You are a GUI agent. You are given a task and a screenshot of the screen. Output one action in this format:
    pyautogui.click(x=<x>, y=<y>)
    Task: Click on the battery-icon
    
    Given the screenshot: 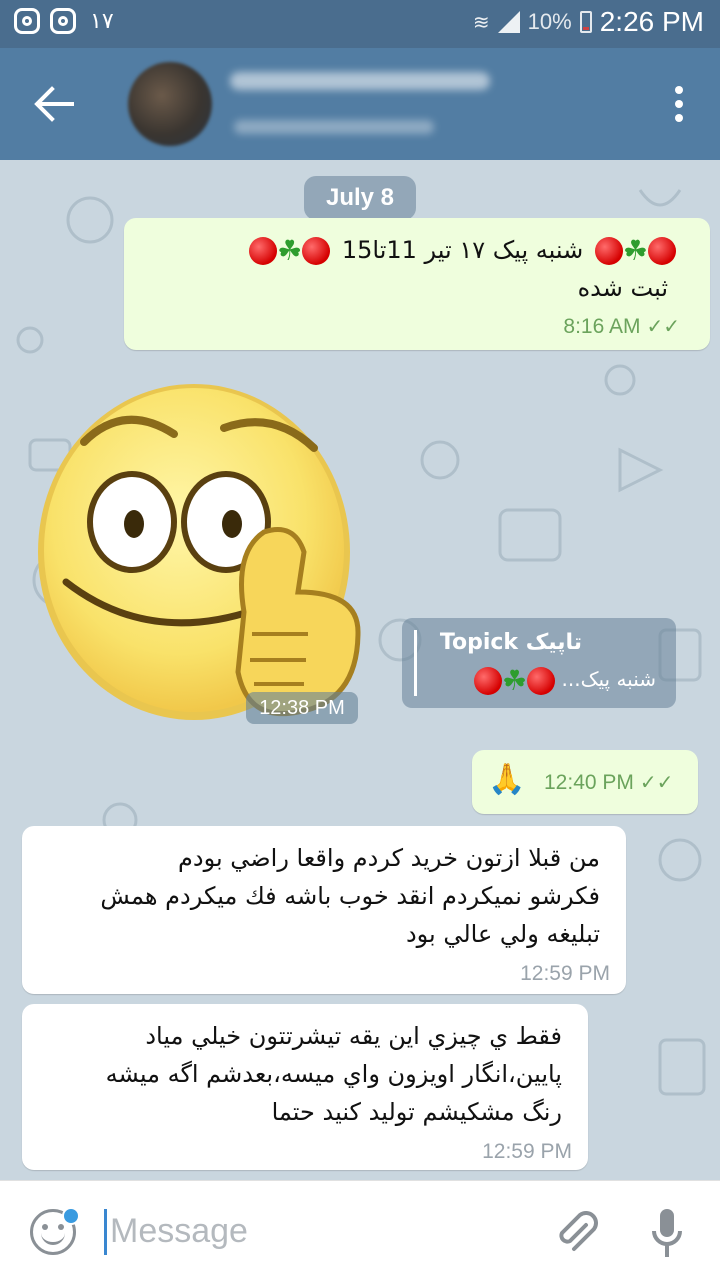 What is the action you would take?
    pyautogui.click(x=585, y=22)
    